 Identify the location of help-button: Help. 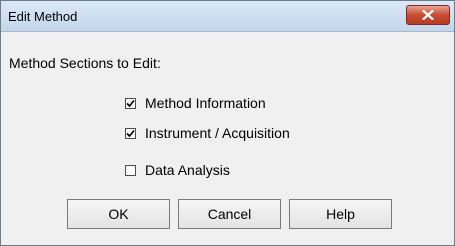
(340, 214).